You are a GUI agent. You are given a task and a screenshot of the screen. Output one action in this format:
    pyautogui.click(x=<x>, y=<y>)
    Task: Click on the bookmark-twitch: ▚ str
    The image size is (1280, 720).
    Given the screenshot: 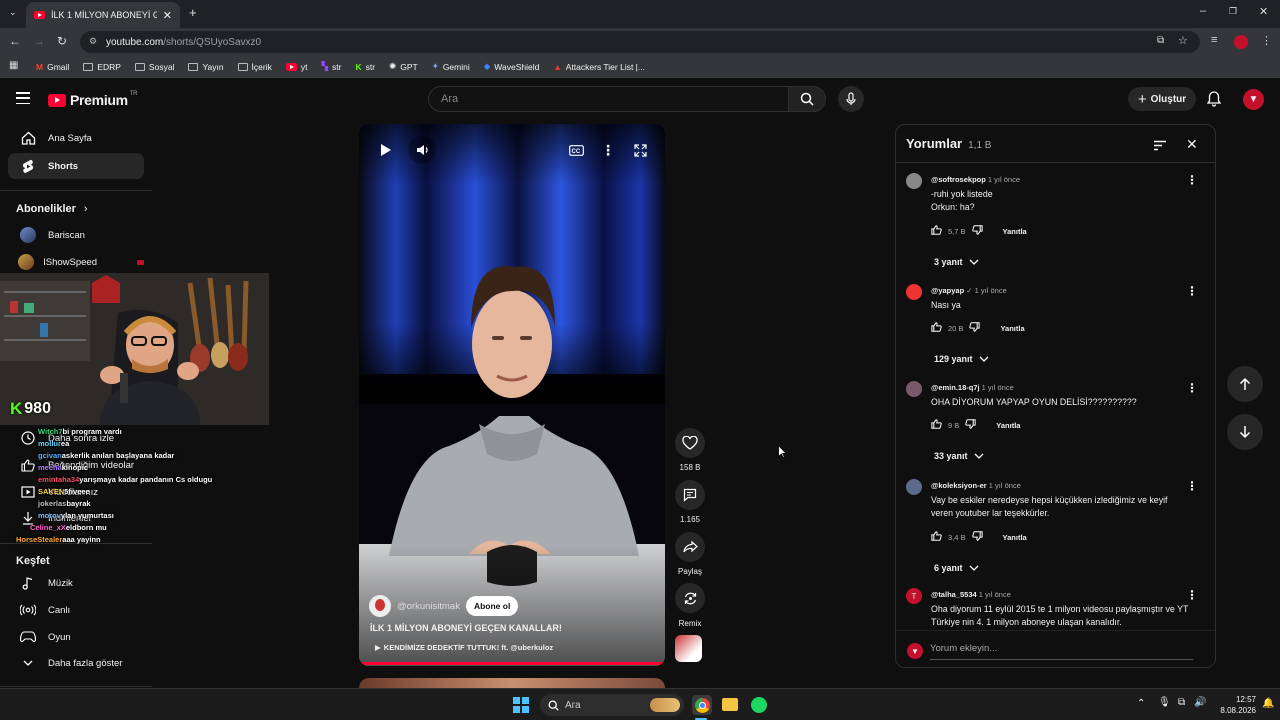 What is the action you would take?
    pyautogui.click(x=331, y=66)
    